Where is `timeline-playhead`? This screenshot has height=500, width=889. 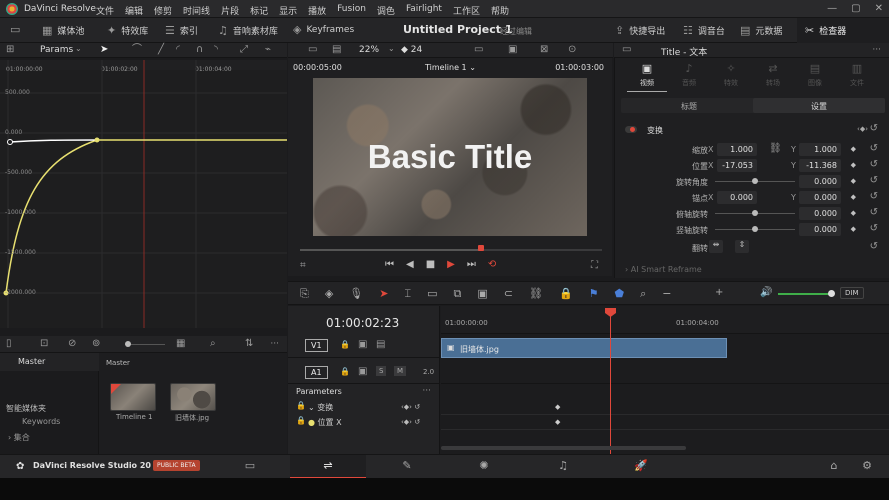
timeline-playhead is located at coordinates (610, 381).